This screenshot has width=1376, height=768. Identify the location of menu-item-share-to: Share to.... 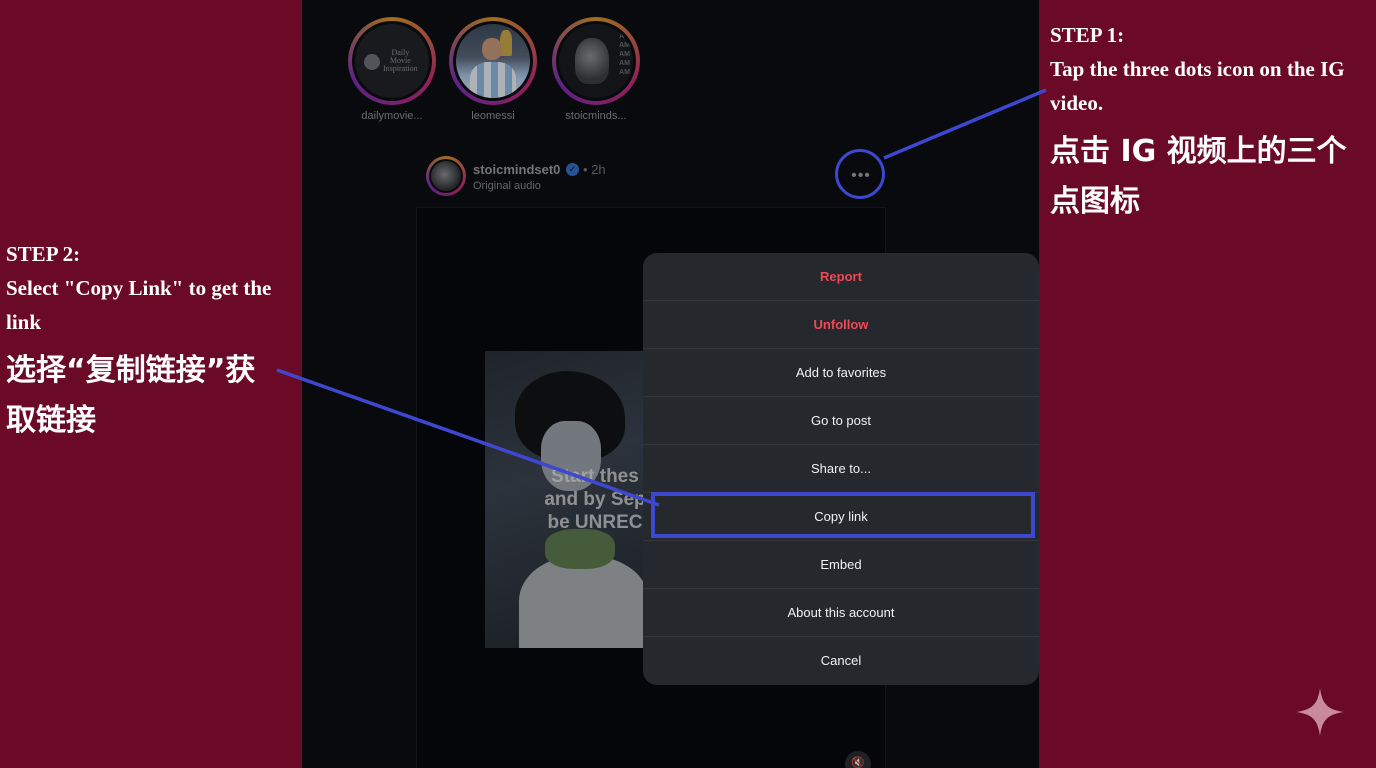
(841, 469).